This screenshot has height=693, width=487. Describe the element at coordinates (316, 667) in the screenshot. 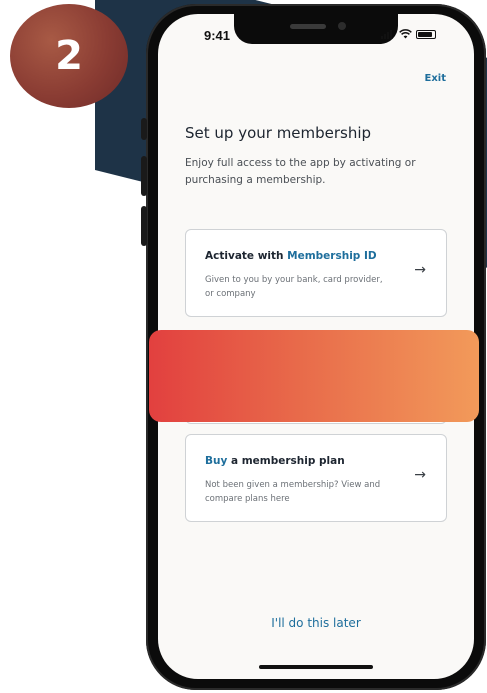

I see `home-indicator` at that location.